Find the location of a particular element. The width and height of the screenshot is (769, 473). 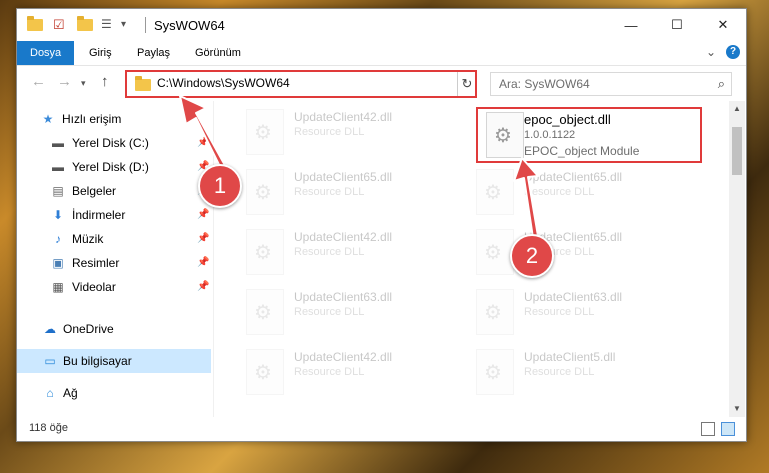

sidebar-item-label: Resimler is located at coordinates (96, 263).